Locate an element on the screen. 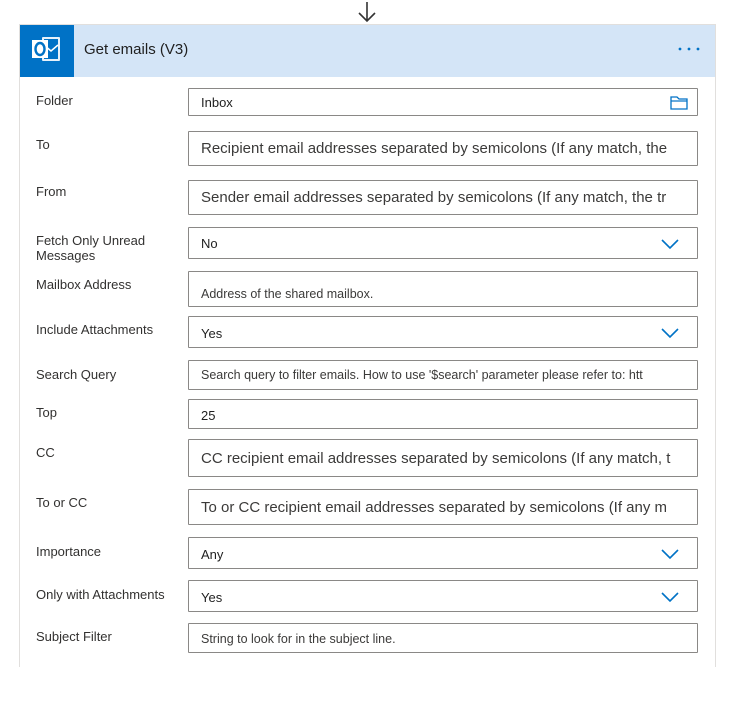  field-label-only-attachments: Only with Attachments is located at coordinates (100, 594).